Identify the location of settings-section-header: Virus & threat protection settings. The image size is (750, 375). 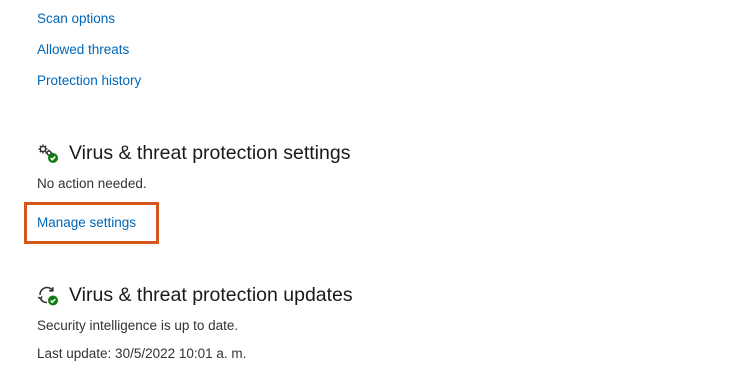
(193, 153).